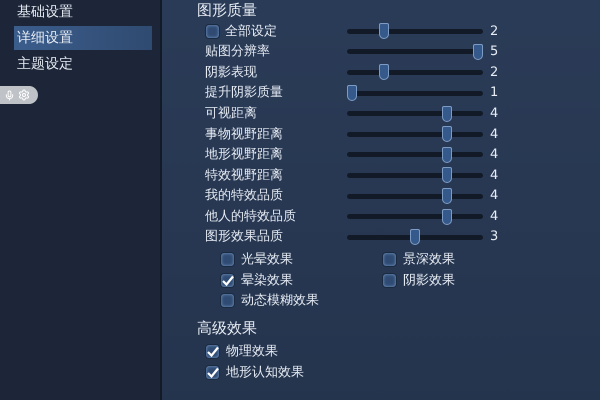 This screenshot has height=400, width=600. Describe the element at coordinates (244, 135) in the screenshot. I see `setting-label: 事物视野距离` at that location.